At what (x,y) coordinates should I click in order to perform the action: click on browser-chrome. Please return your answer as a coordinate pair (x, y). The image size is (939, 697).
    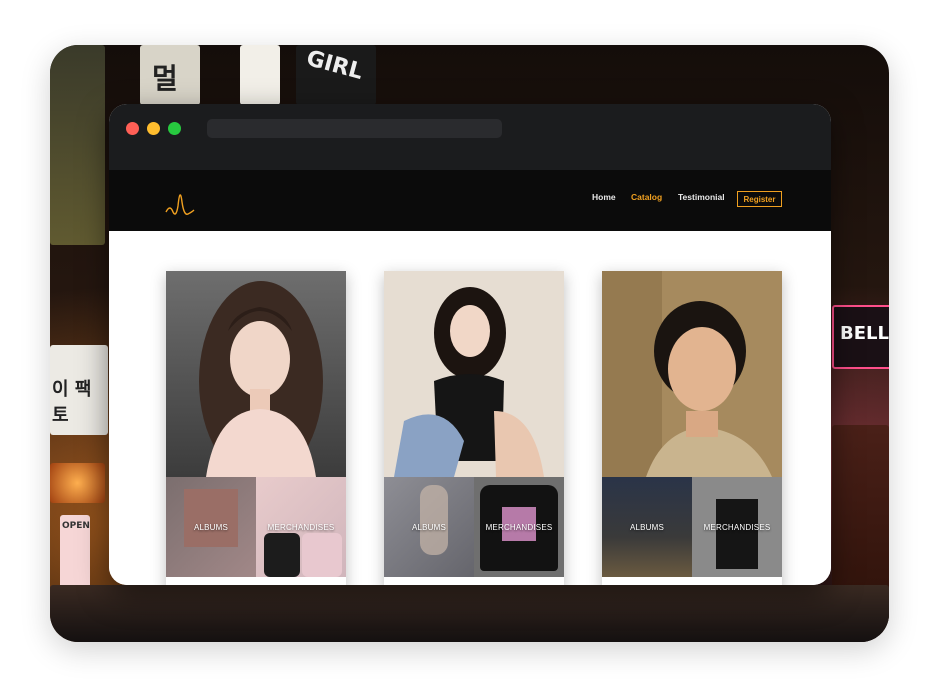
    Looking at the image, I should click on (470, 137).